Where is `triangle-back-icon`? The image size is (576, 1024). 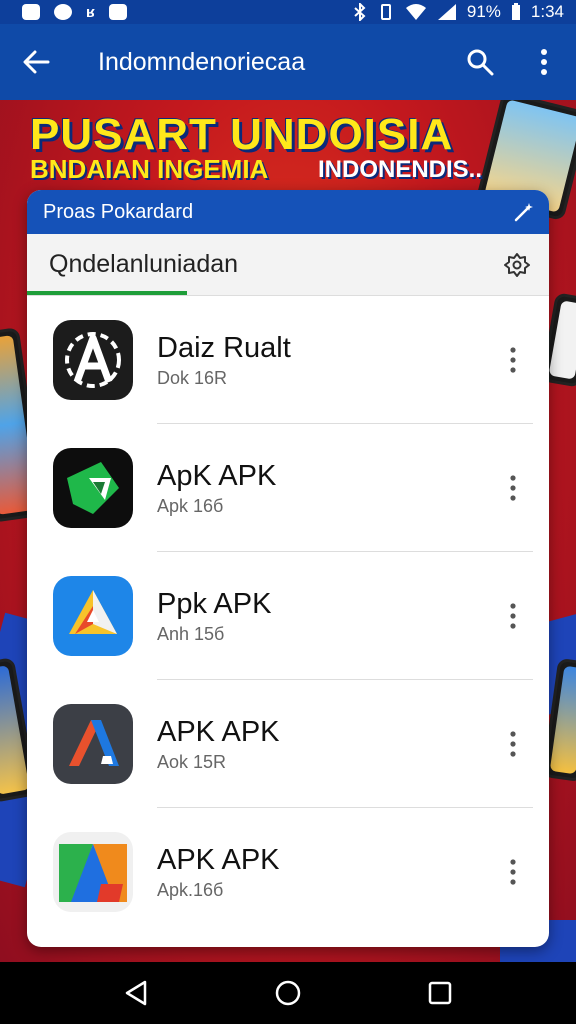 triangle-back-icon is located at coordinates (136, 993).